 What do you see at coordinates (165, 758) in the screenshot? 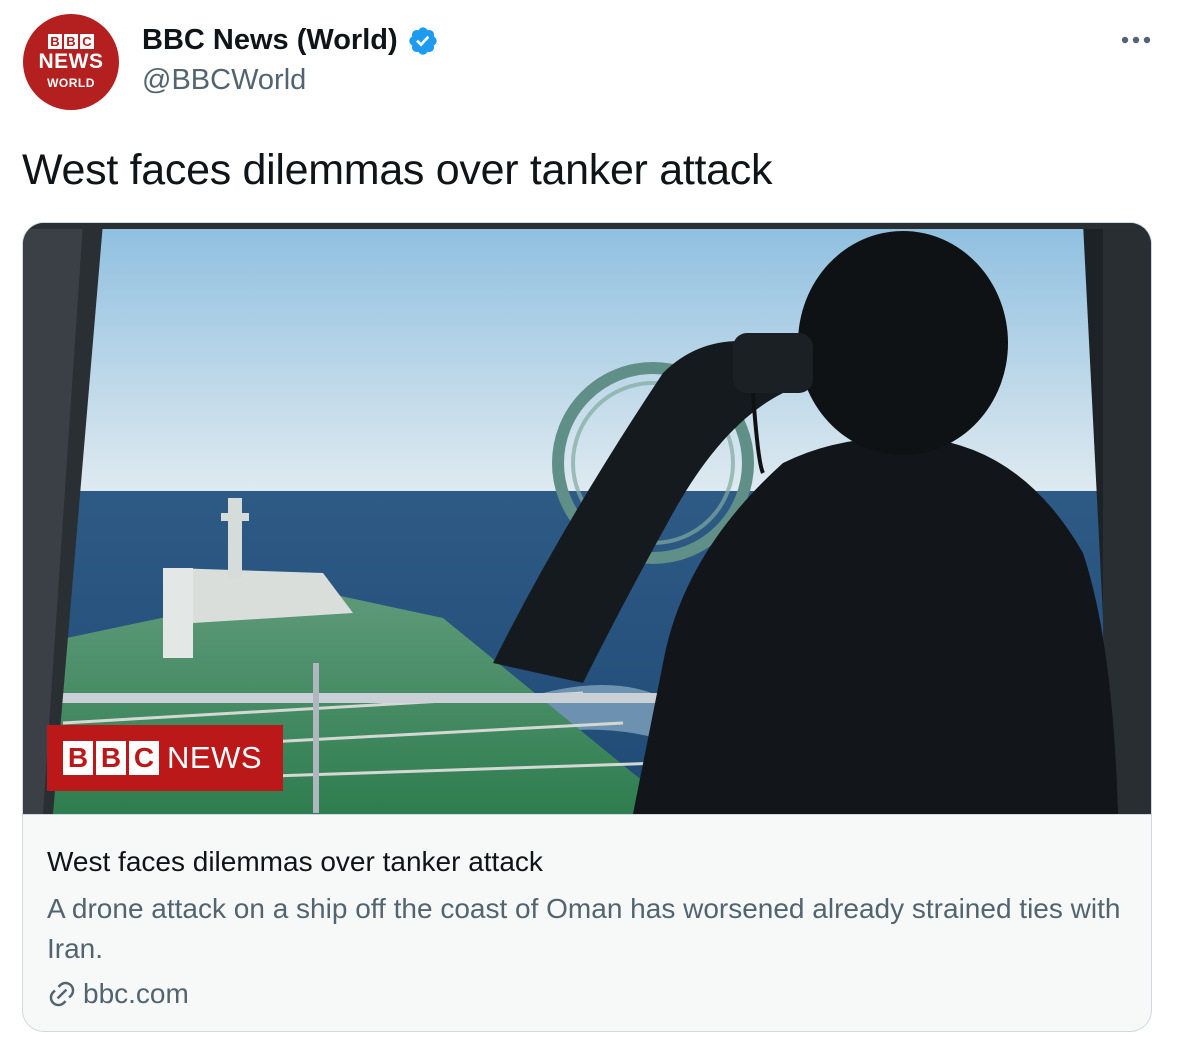
I see `bbc-news-watermark: B B C NEWS` at bounding box center [165, 758].